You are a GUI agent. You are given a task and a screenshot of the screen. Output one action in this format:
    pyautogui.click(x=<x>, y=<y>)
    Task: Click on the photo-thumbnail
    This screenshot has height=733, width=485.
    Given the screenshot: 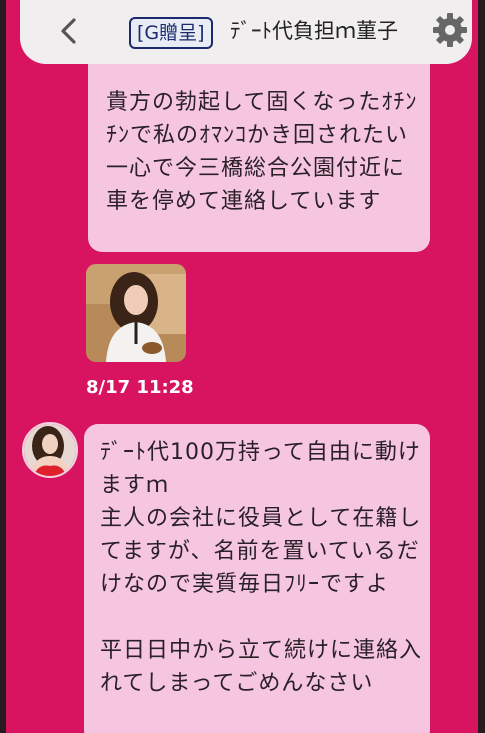 What is the action you would take?
    pyautogui.click(x=136, y=313)
    